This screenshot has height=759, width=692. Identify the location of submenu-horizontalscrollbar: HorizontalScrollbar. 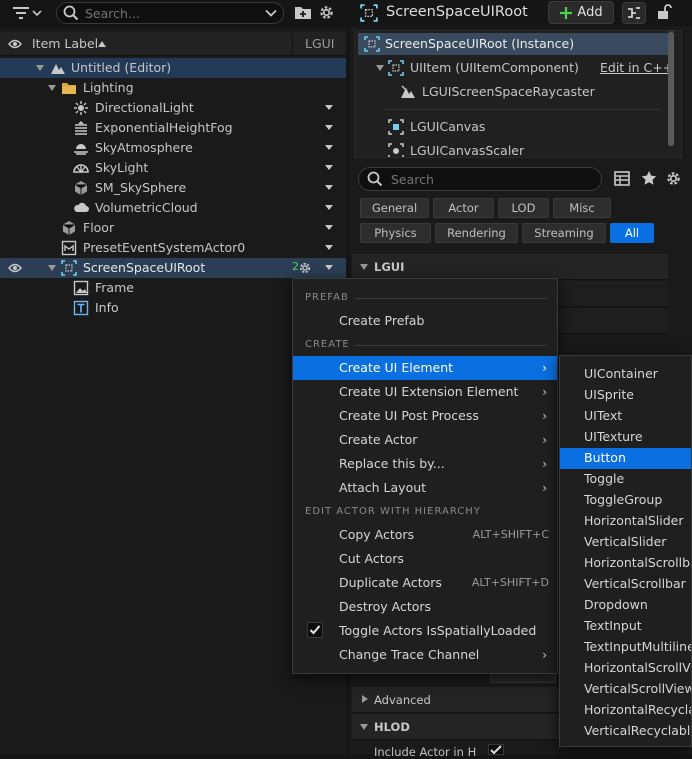
(625, 563).